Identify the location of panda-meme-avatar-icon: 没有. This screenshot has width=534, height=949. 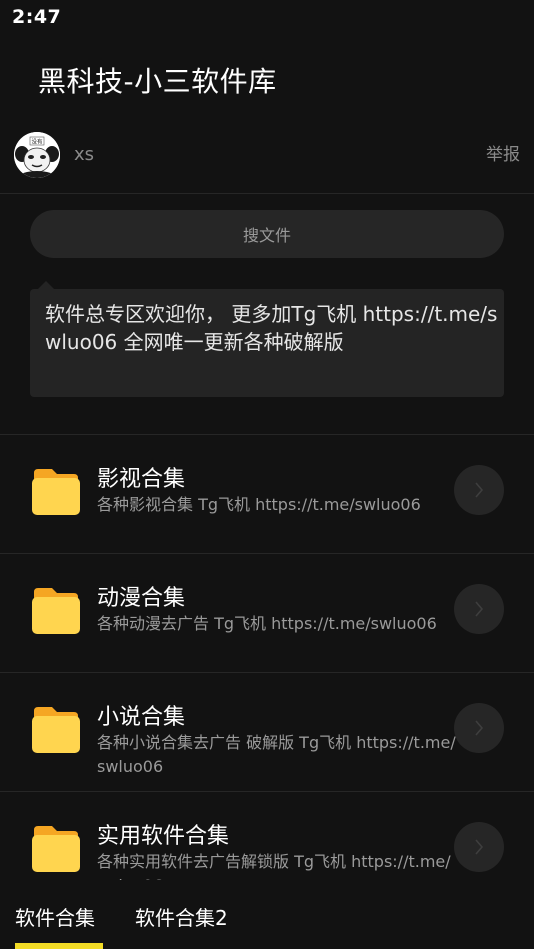
(37, 155).